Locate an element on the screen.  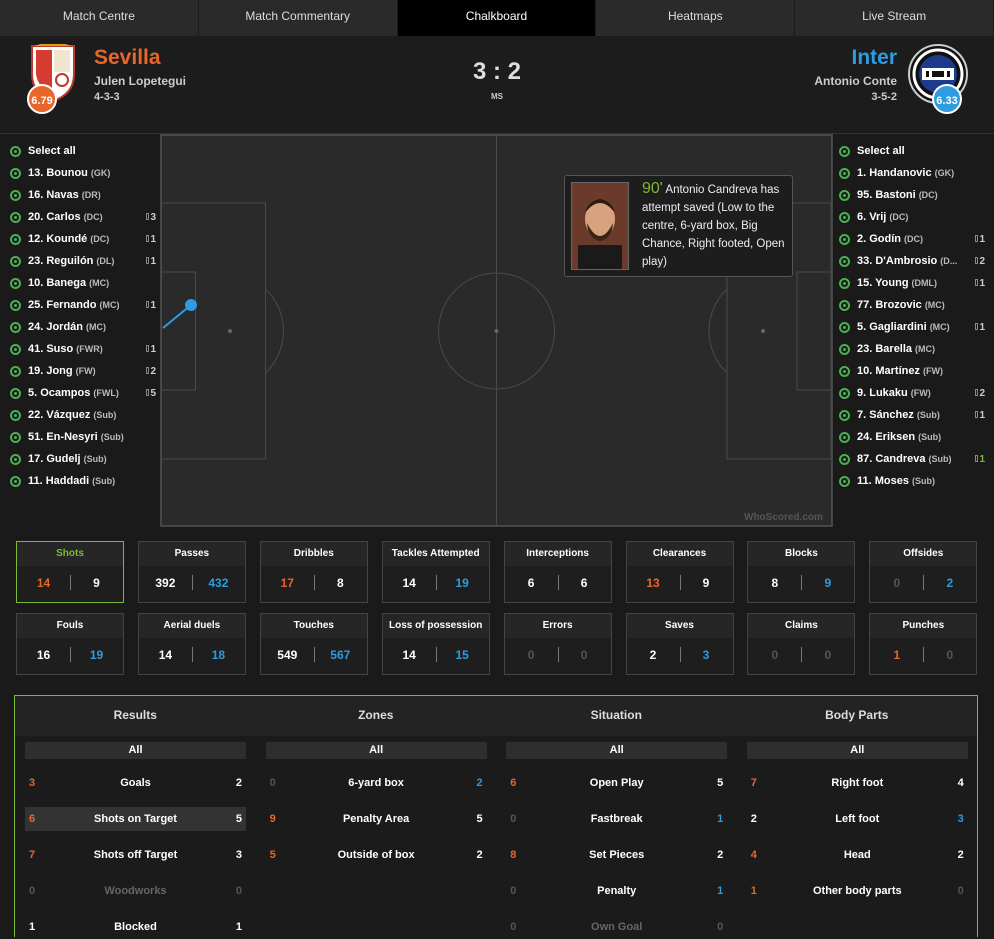
breakdown-row: 8 Set Pieces 2 is located at coordinates (616, 855).